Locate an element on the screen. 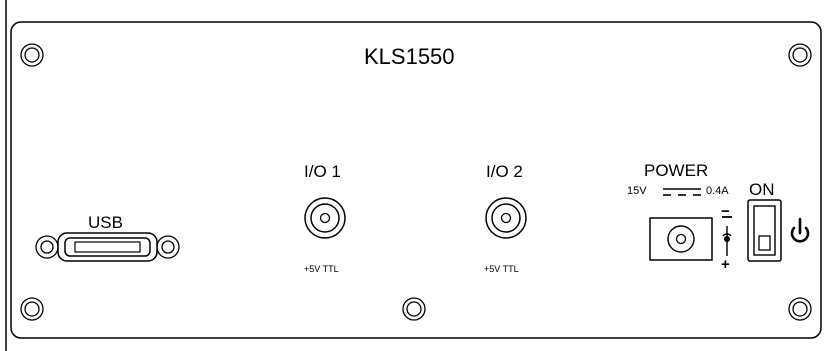 Image resolution: width=826 pixels, height=351 pixels. power-switch is located at coordinates (764, 230).